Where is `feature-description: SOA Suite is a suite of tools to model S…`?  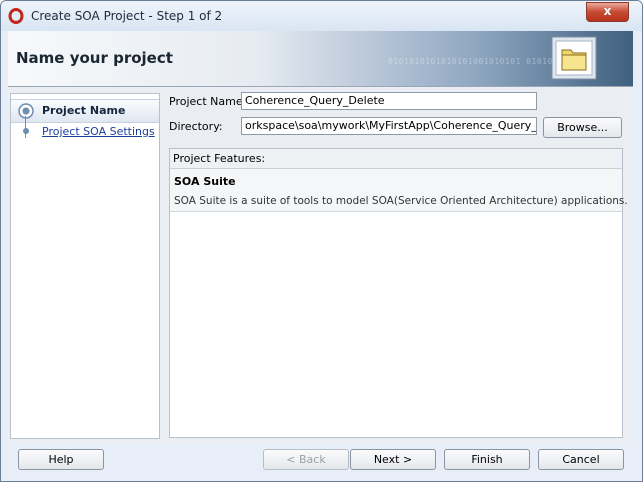
feature-description: SOA Suite is a suite of tools to model S… is located at coordinates (401, 201).